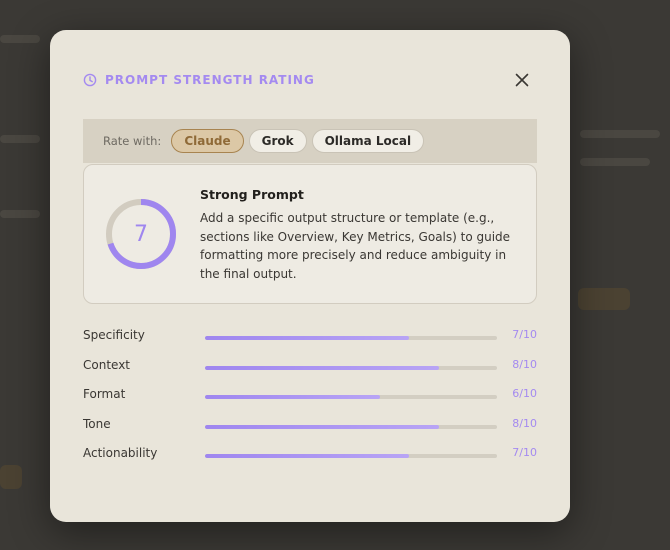 Image resolution: width=670 pixels, height=550 pixels. I want to click on summary-title: Strong Prompt, so click(252, 194).